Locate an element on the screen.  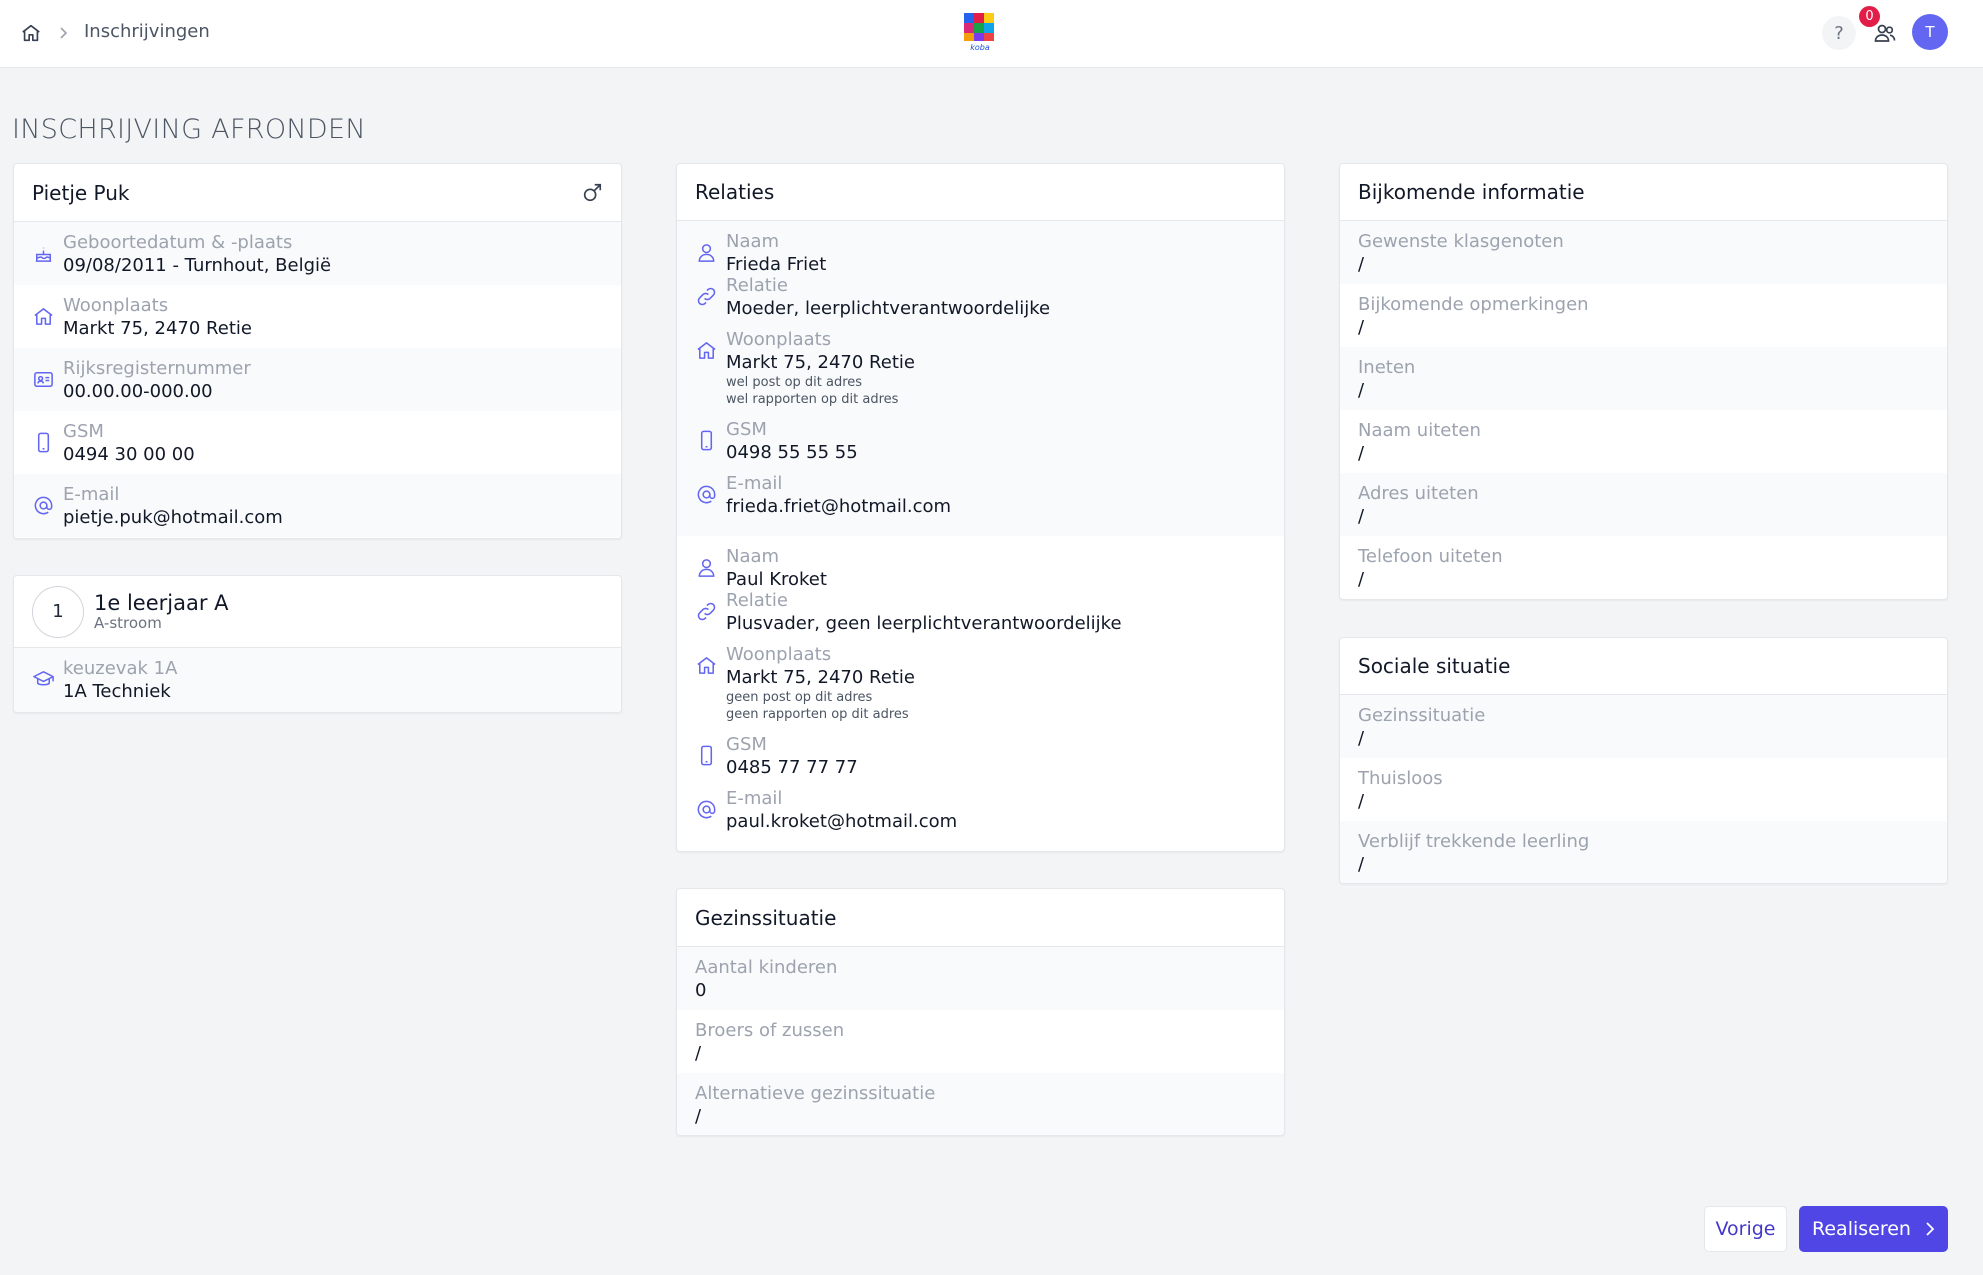
phone-row: GSM 0494 30 00 00 is located at coordinates (317, 442).